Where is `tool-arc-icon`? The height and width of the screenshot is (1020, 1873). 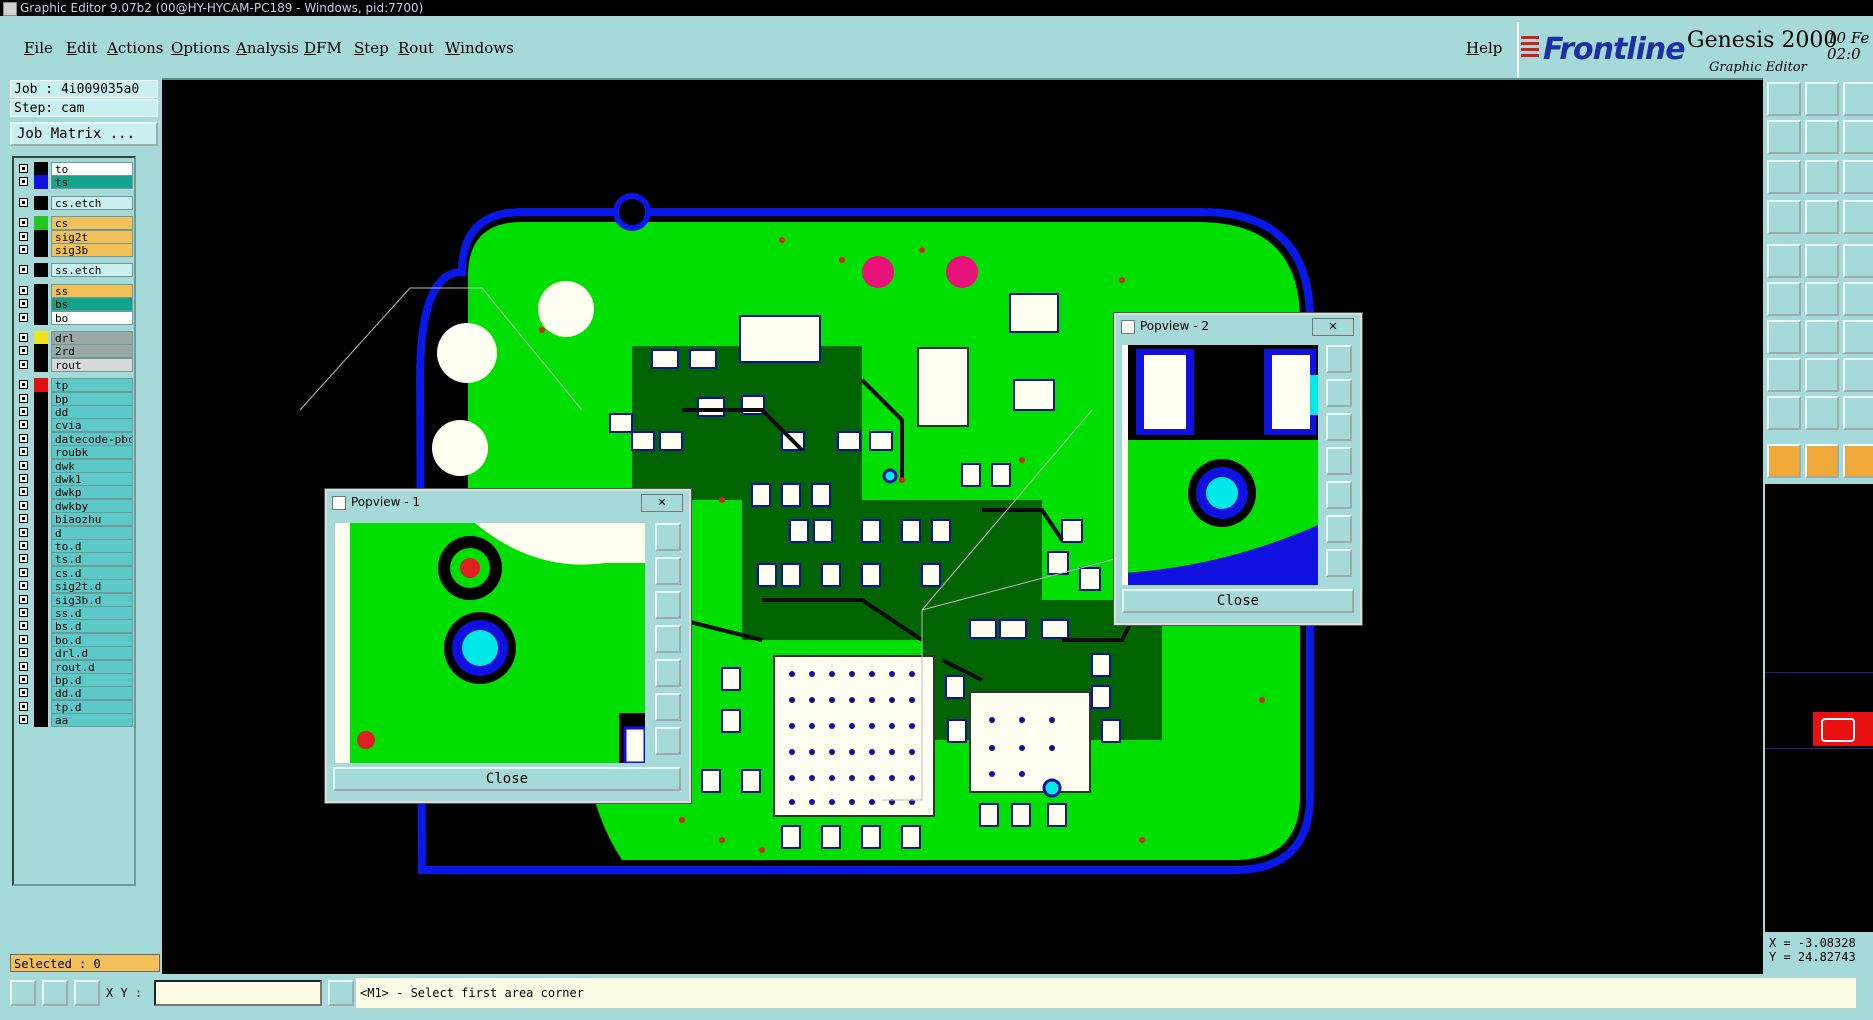 tool-arc-icon is located at coordinates (1858, 299).